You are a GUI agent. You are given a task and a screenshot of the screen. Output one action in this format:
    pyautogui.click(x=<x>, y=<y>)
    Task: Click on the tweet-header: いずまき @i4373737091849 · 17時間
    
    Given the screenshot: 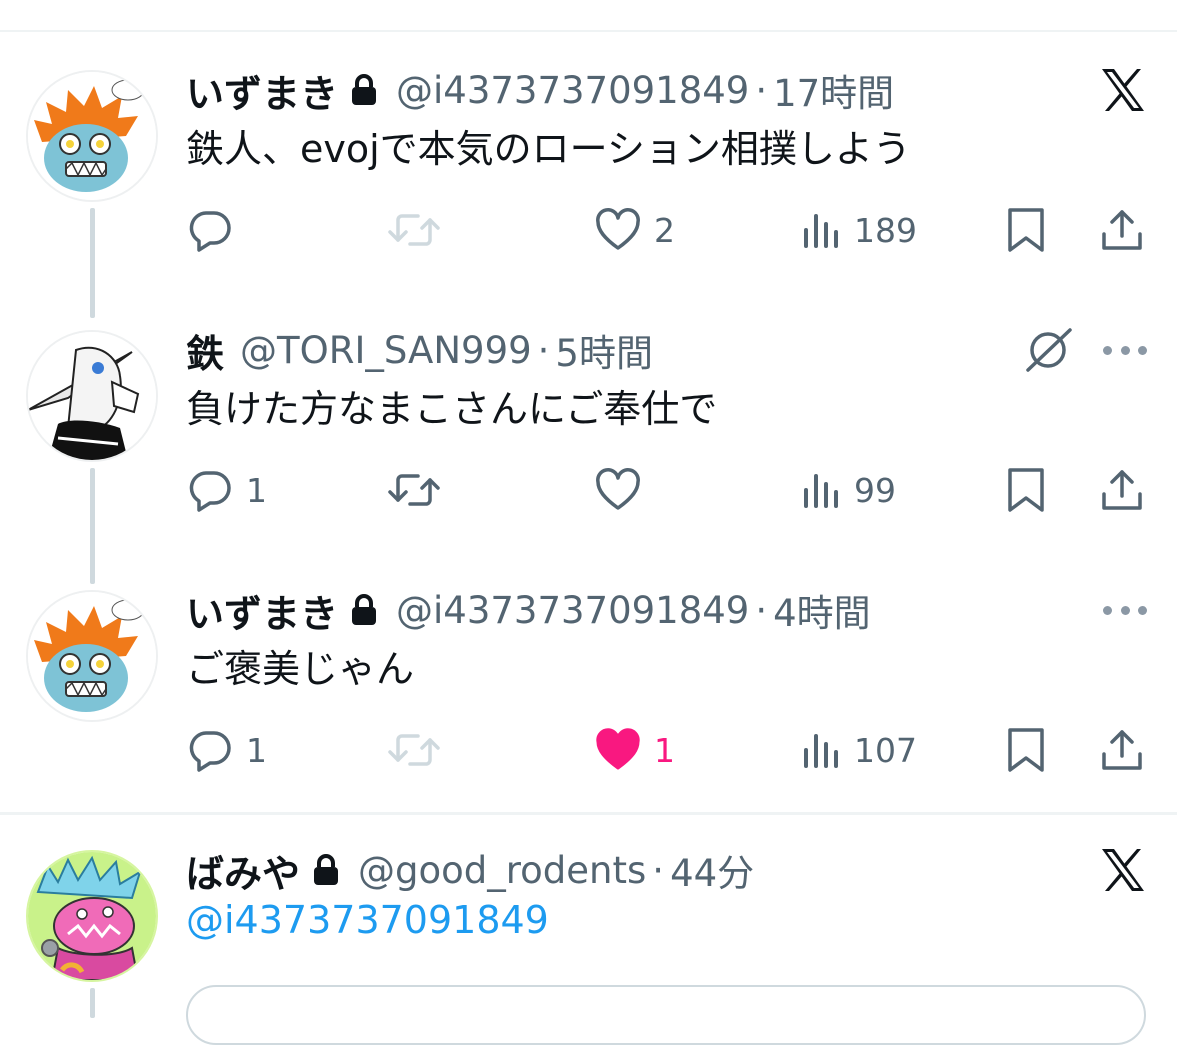 What is the action you would take?
    pyautogui.click(x=540, y=90)
    